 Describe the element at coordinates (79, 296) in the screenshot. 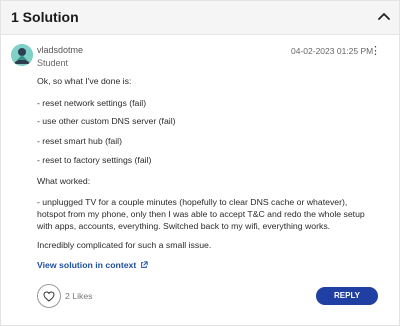

I see `likes-count: 2 Likes` at that location.